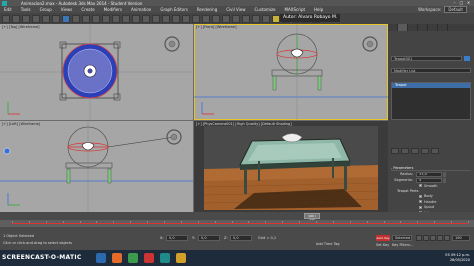 This screenshot has height=266, width=474. What do you see at coordinates (241, 238) in the screenshot?
I see `z-coordinate: 0,0` at bounding box center [241, 238].